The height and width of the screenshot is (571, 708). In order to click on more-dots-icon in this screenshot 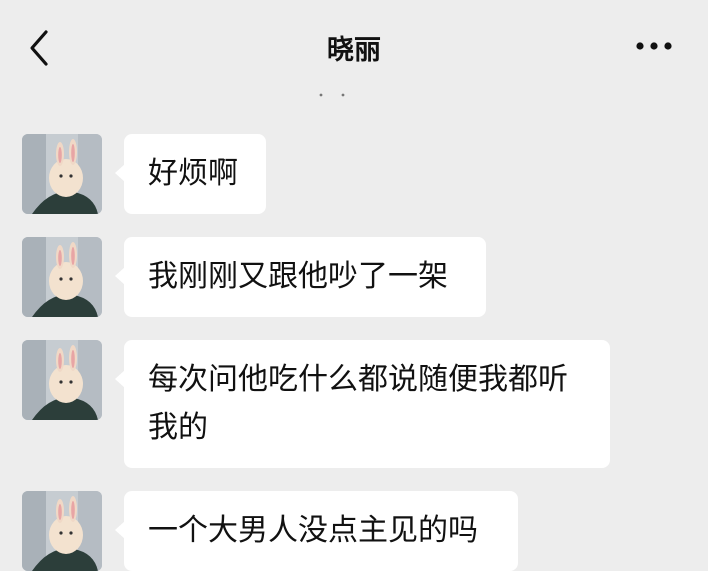, I will do `click(654, 46)`.